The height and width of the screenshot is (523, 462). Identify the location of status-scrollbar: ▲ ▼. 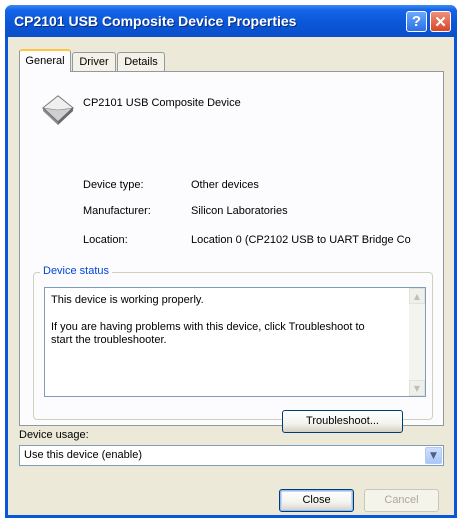
(417, 342).